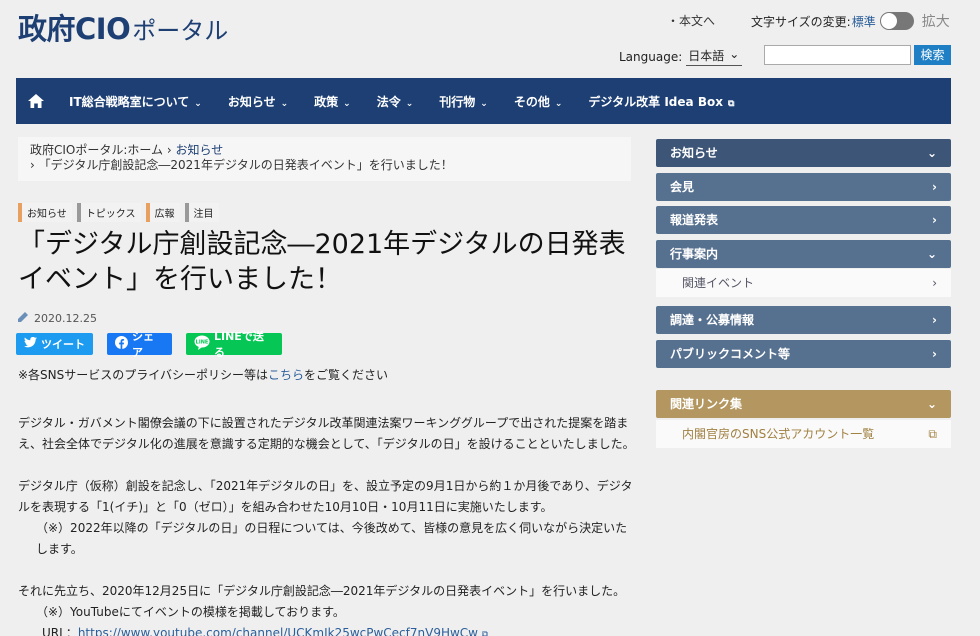 Image resolution: width=980 pixels, height=636 pixels. What do you see at coordinates (803, 153) in the screenshot?
I see `sidebar-news-header: お知らせ ⌄` at bounding box center [803, 153].